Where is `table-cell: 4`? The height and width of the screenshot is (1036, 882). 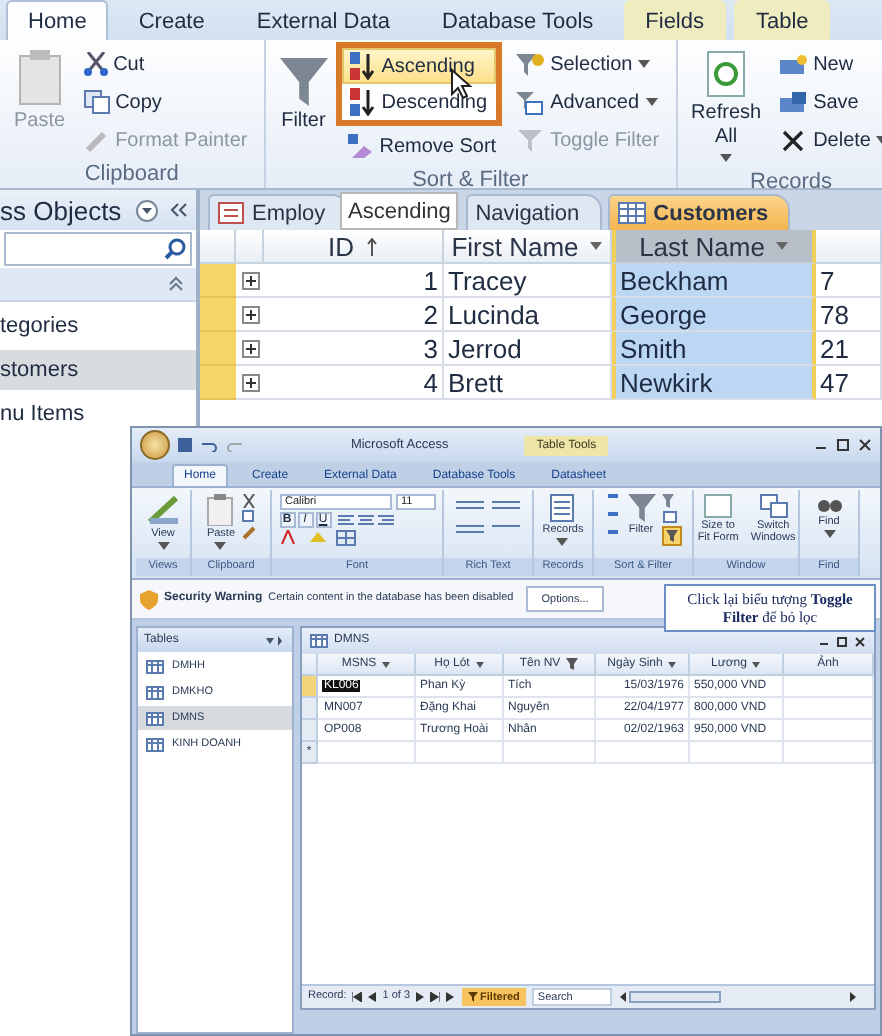 table-cell: 4 is located at coordinates (354, 383).